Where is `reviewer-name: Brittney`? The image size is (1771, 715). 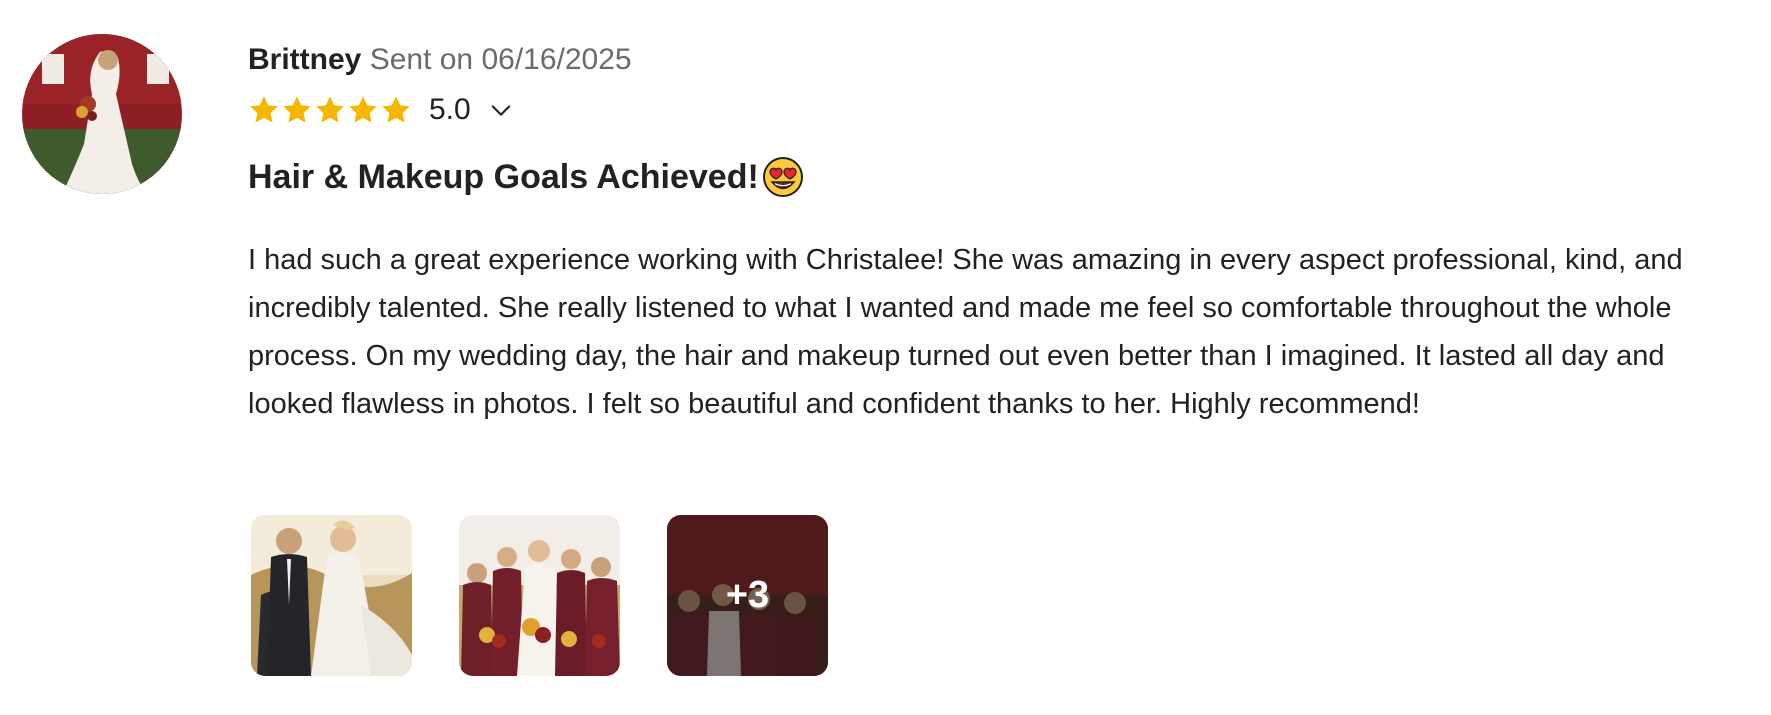 reviewer-name: Brittney is located at coordinates (304, 59).